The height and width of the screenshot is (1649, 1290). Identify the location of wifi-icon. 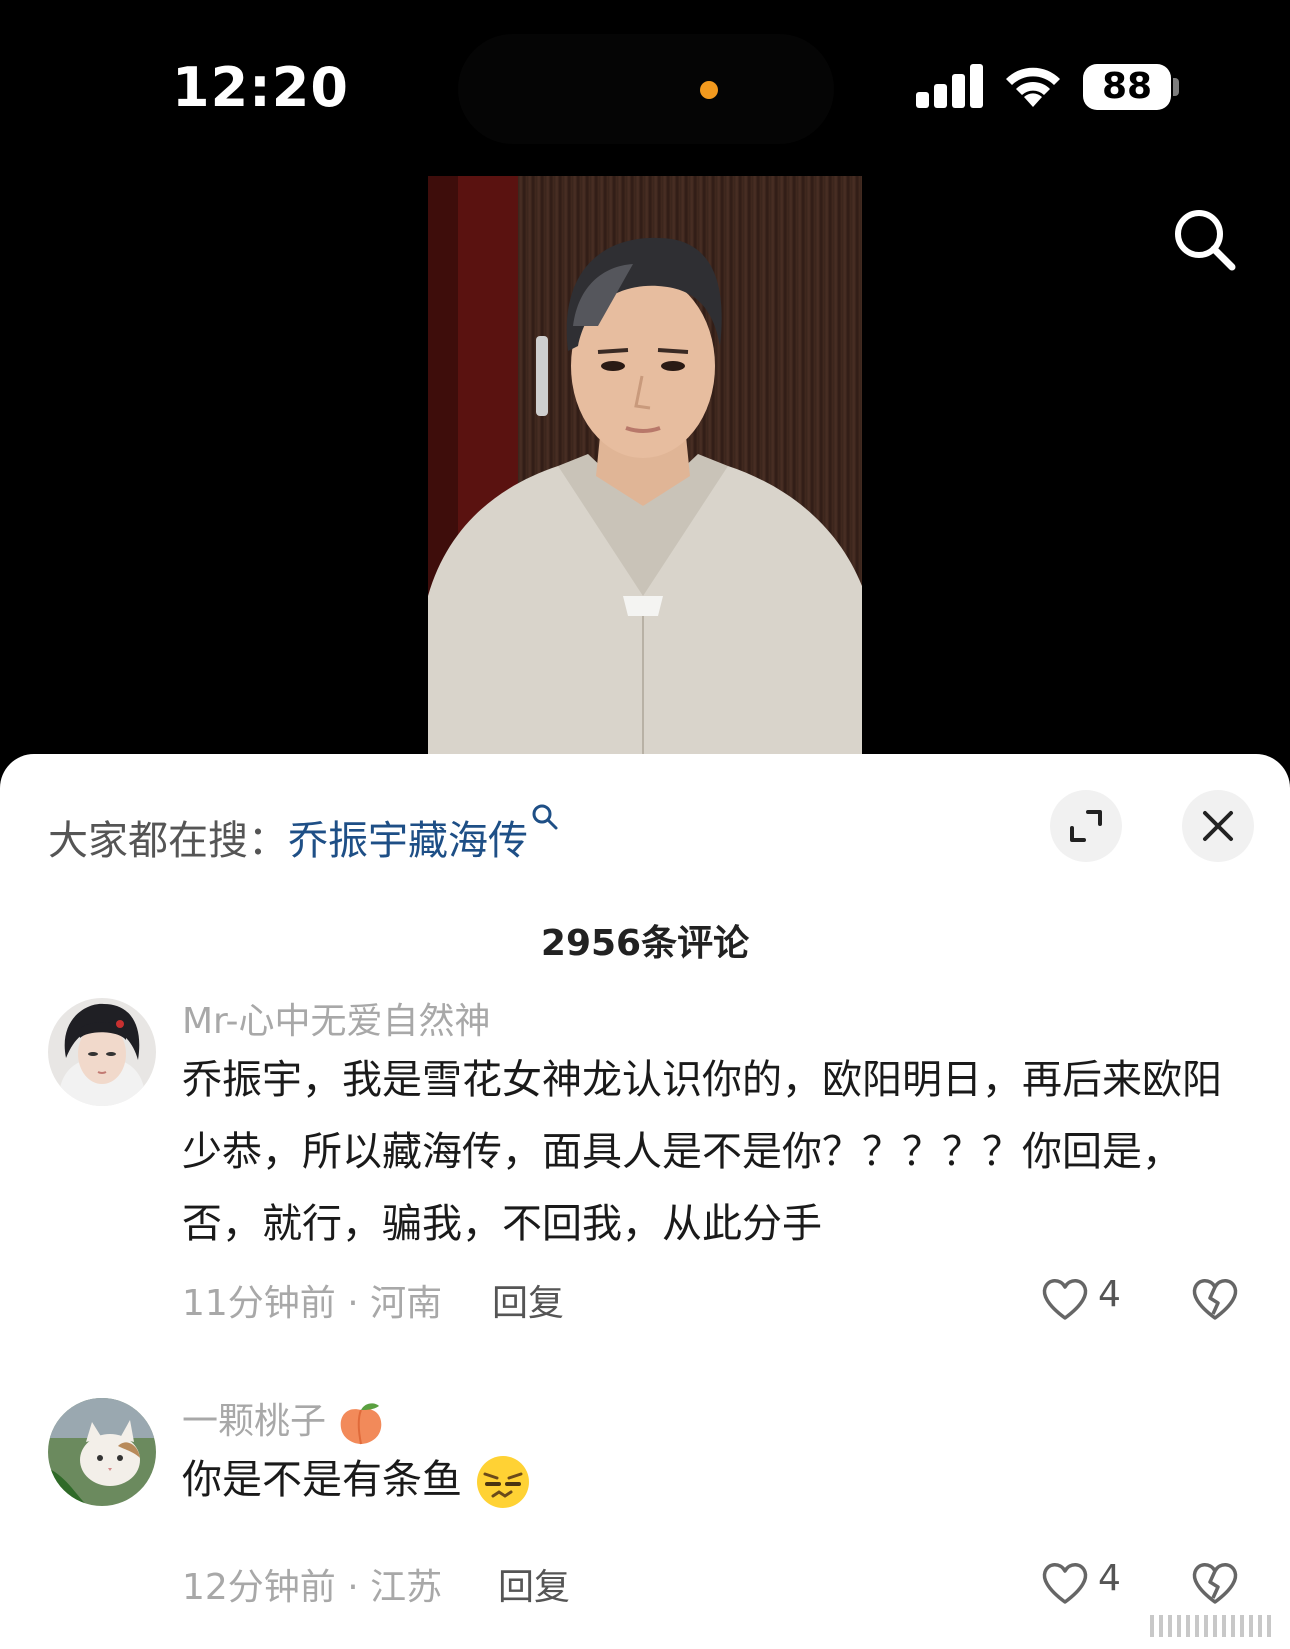
(1033, 87).